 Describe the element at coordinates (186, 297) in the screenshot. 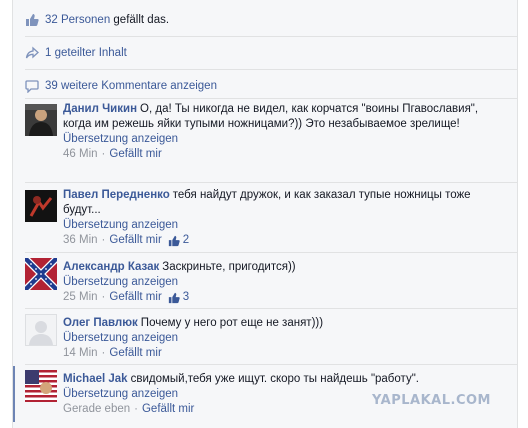

I see `likes-number: 3` at that location.